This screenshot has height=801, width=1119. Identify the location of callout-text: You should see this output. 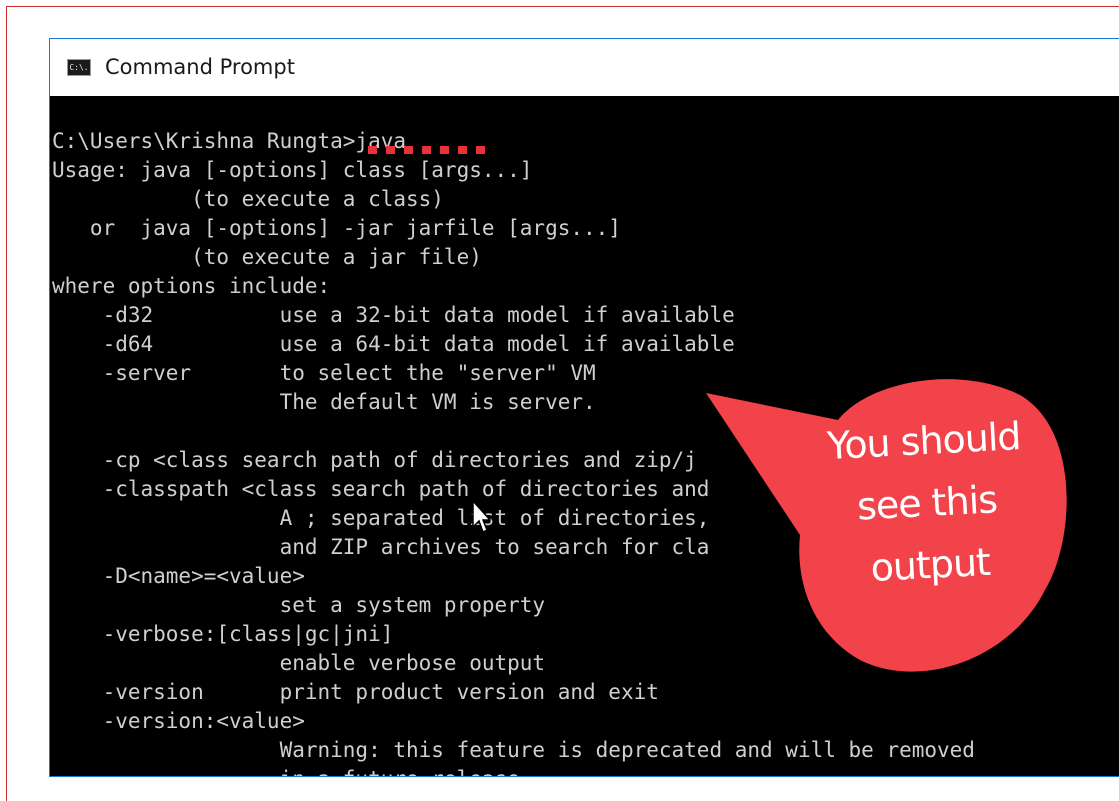
(926, 503).